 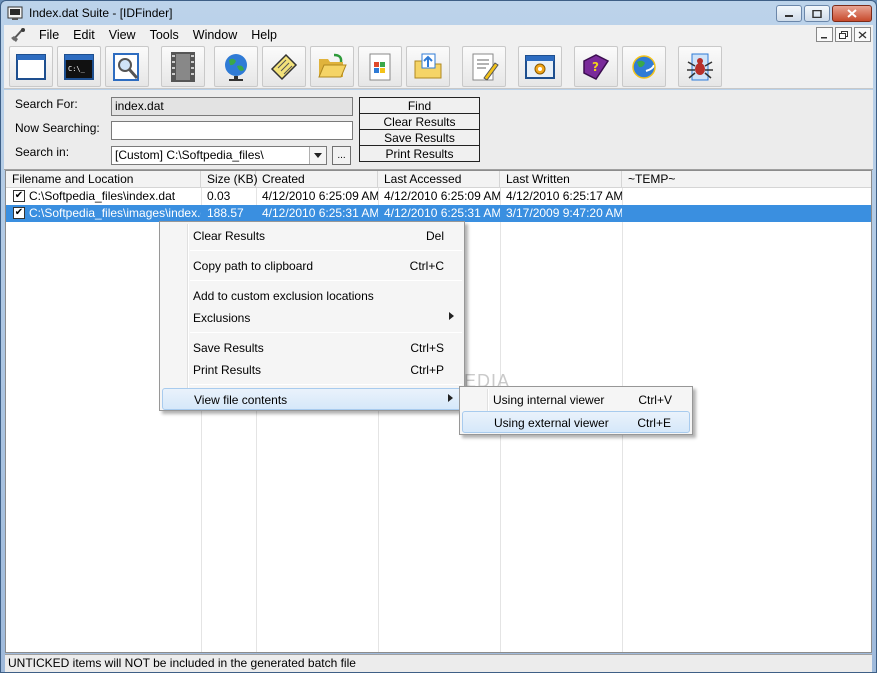 I want to click on ctx-exclusions: Exclusions, so click(x=312, y=318).